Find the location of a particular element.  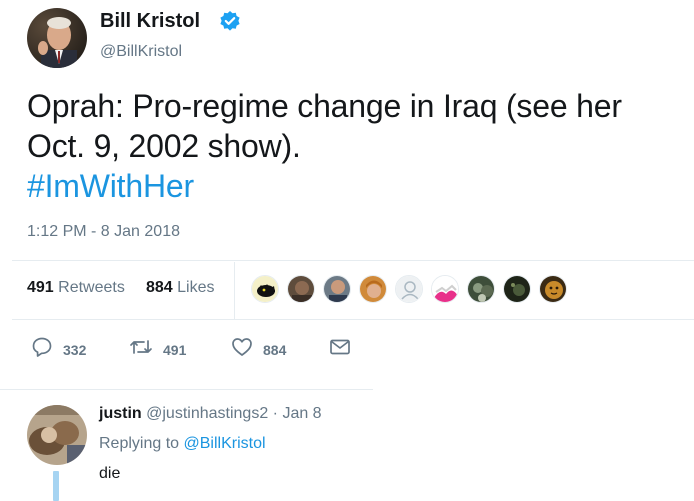

like-action: 884 is located at coordinates (258, 349).